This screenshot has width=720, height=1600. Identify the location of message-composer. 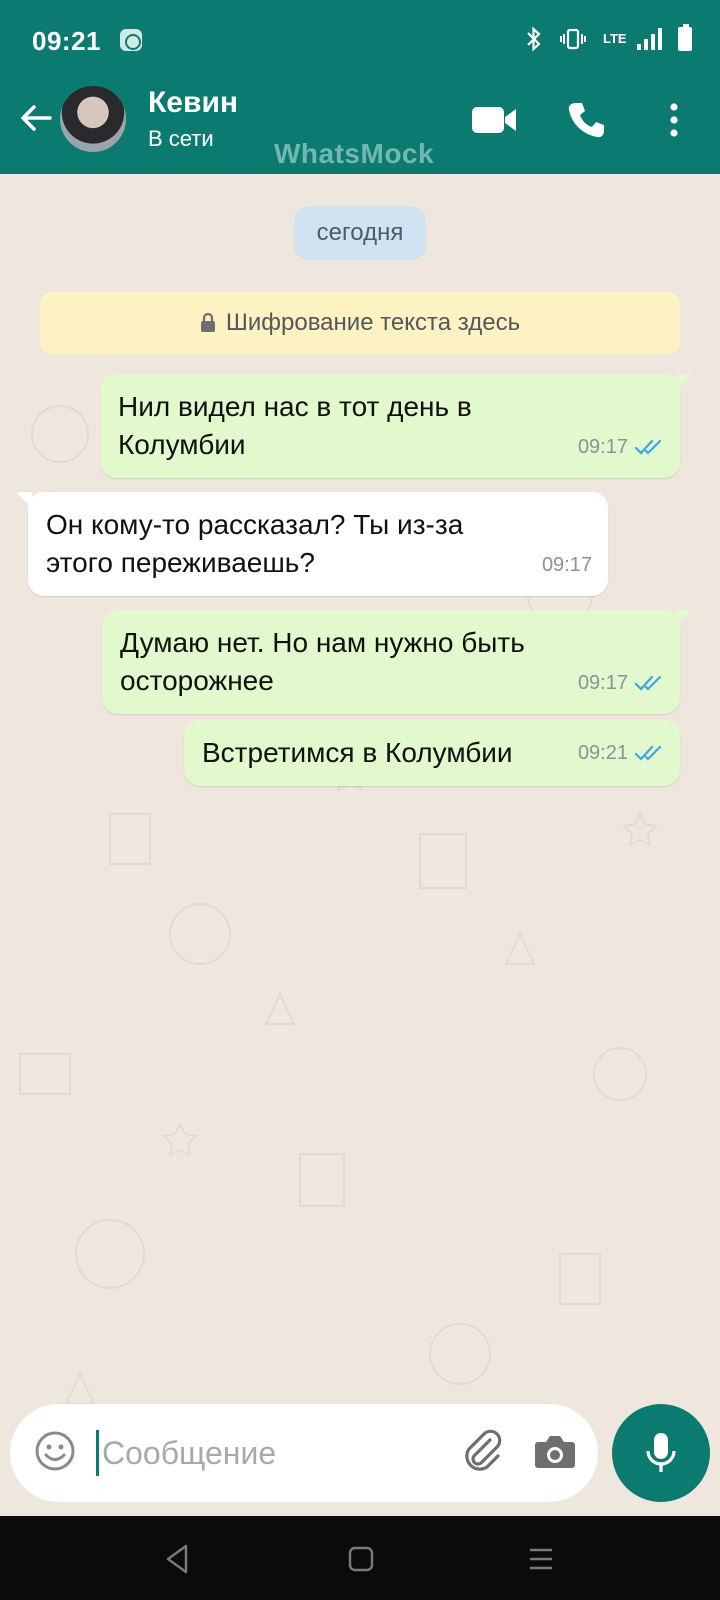
(304, 1453).